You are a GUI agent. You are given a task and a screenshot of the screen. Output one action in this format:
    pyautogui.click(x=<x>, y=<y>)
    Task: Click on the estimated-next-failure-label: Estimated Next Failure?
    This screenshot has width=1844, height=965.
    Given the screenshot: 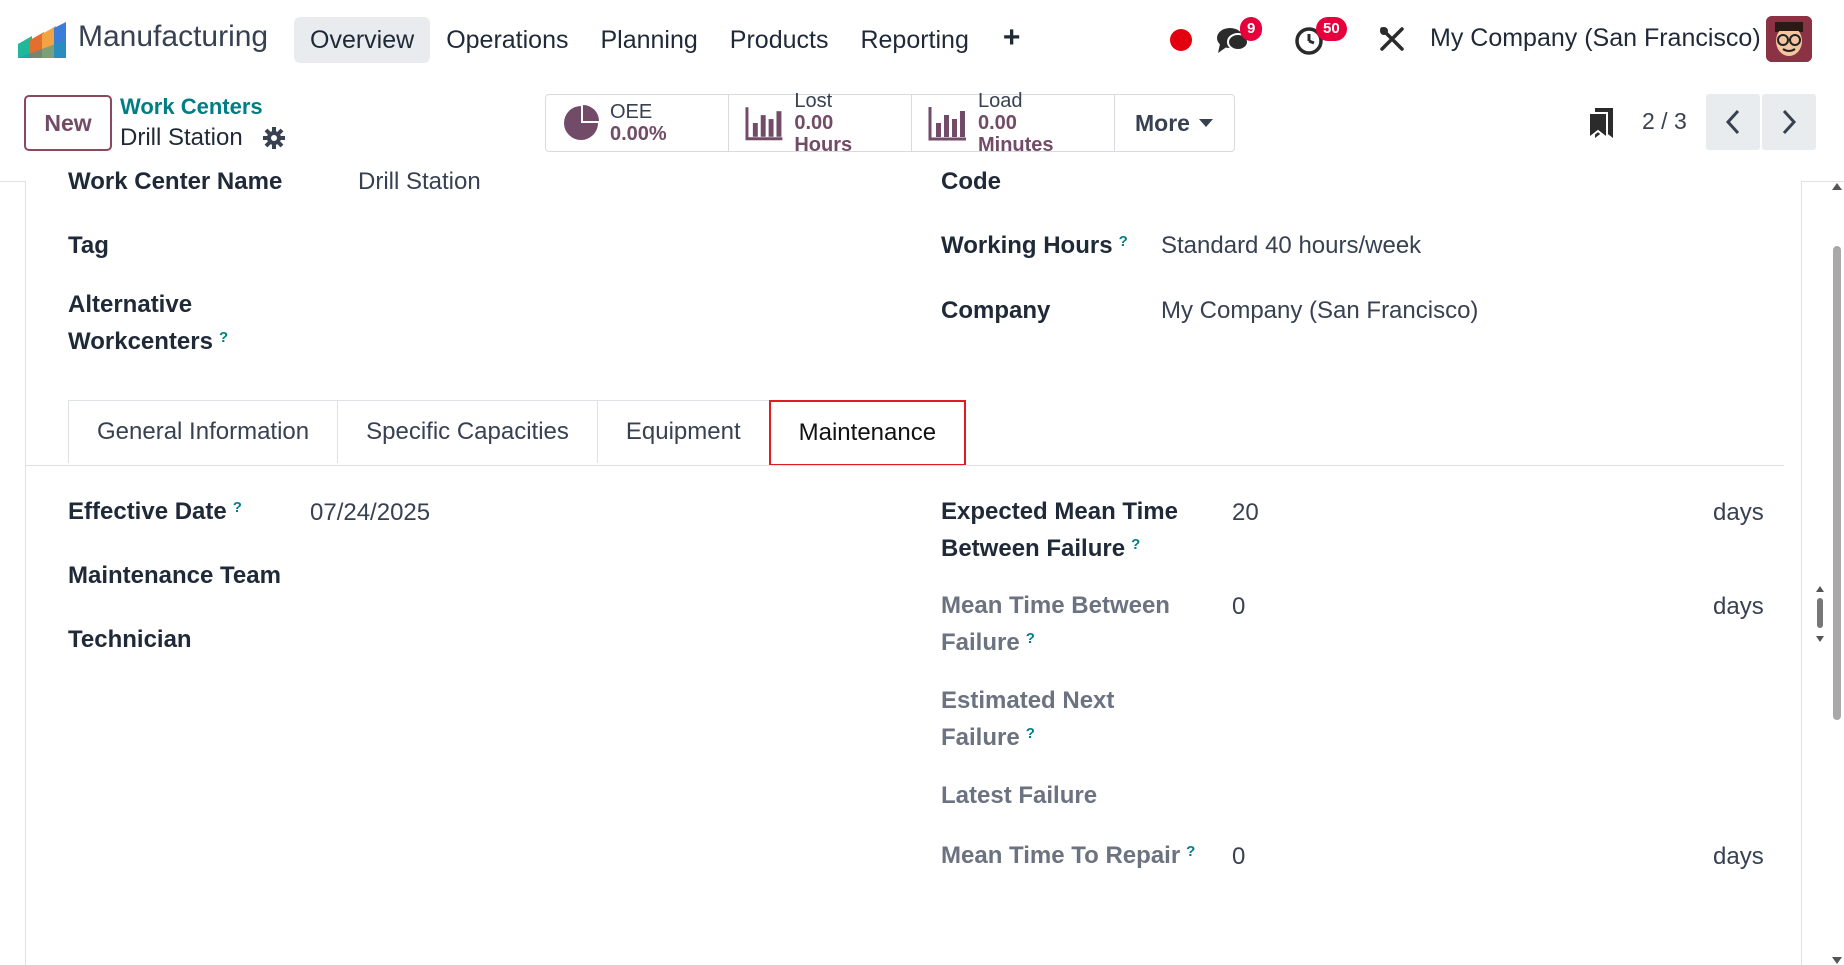 What is the action you would take?
    pyautogui.click(x=1027, y=719)
    